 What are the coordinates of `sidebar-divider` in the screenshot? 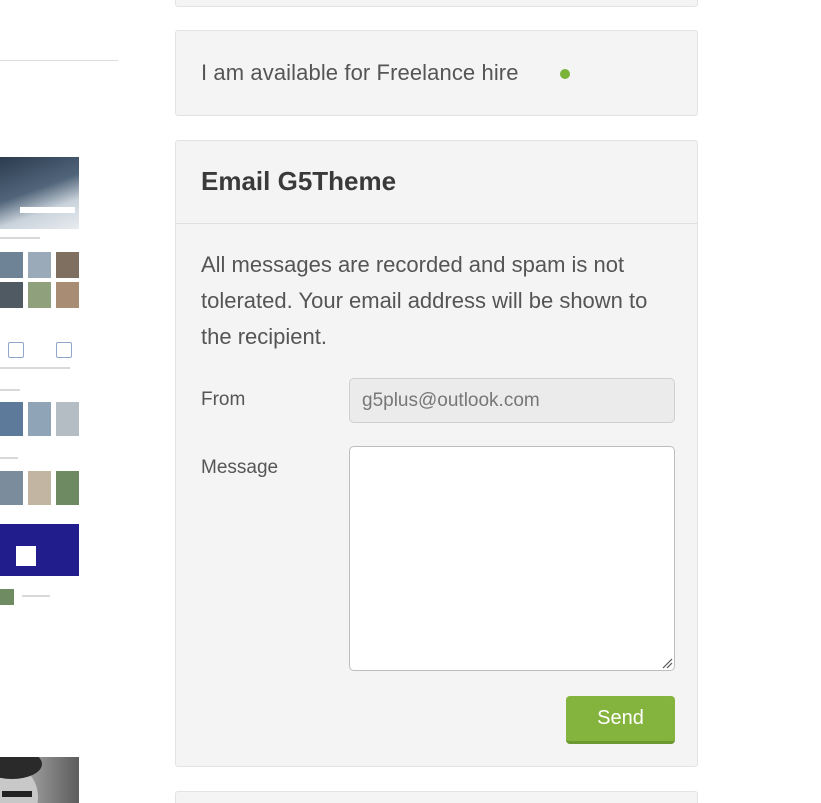 It's located at (59, 60).